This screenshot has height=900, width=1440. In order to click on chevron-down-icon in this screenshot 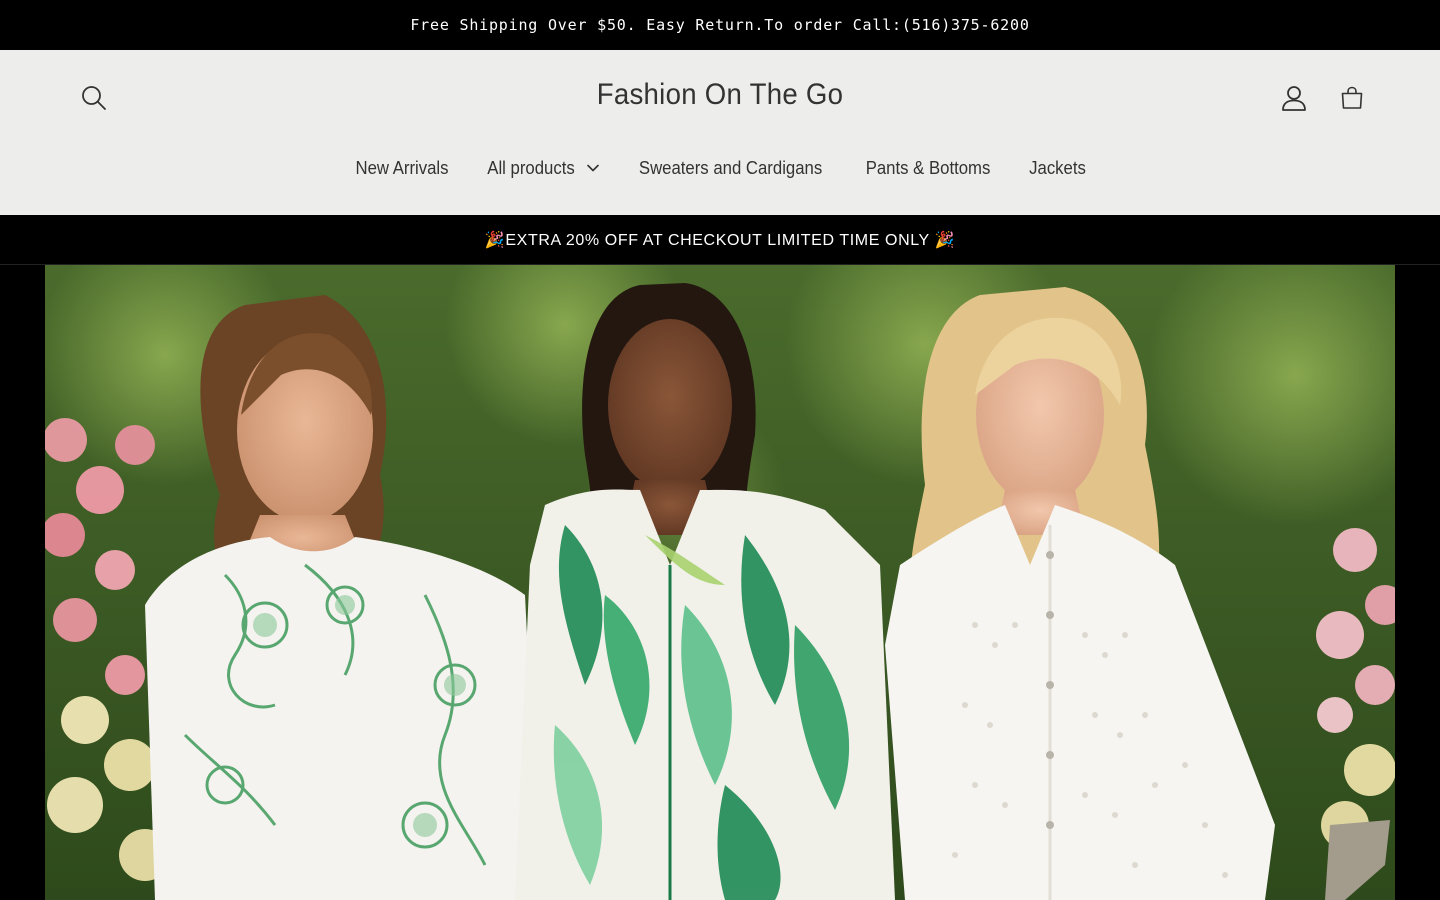, I will do `click(593, 168)`.